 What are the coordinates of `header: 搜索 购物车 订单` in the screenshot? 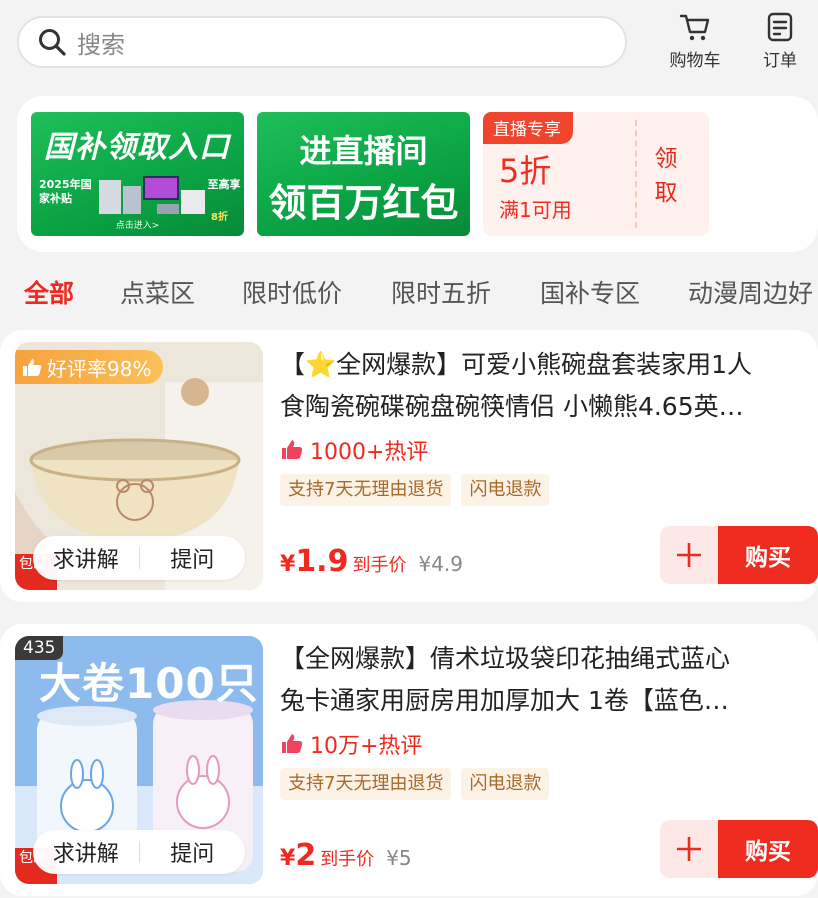 It's located at (409, 45).